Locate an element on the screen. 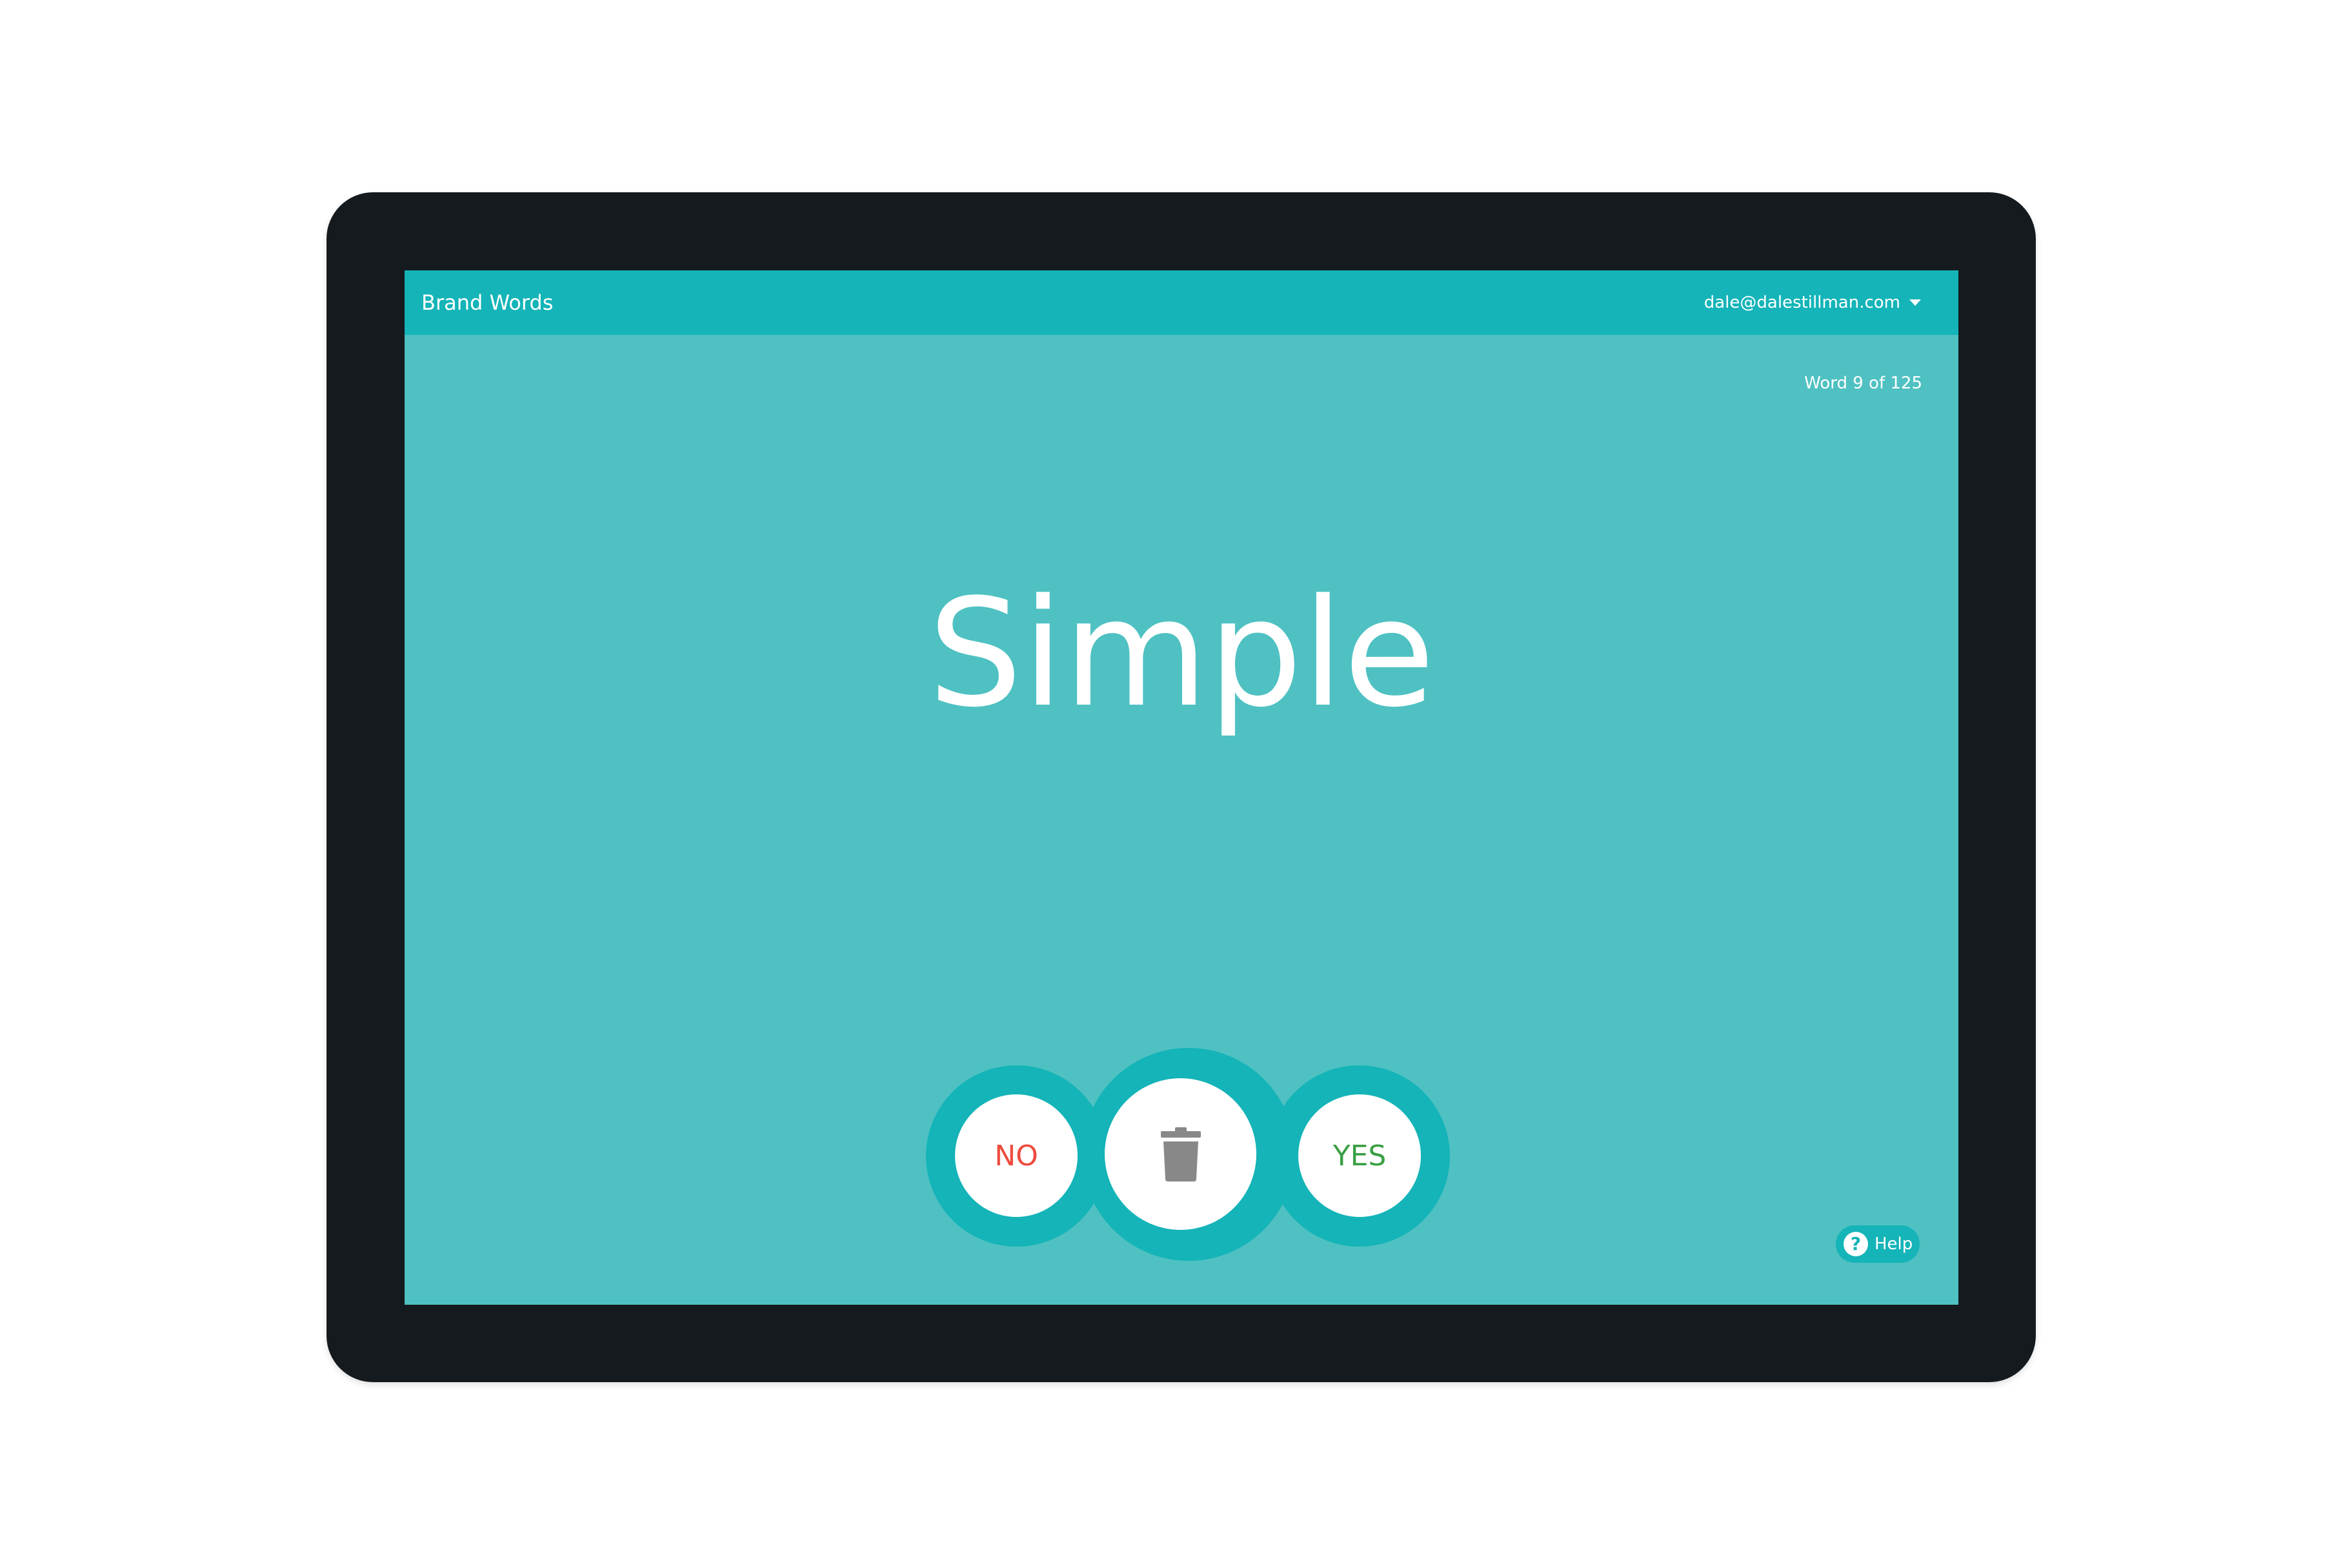 This screenshot has height=1568, width=2352. yes-button: YES is located at coordinates (1359, 1155).